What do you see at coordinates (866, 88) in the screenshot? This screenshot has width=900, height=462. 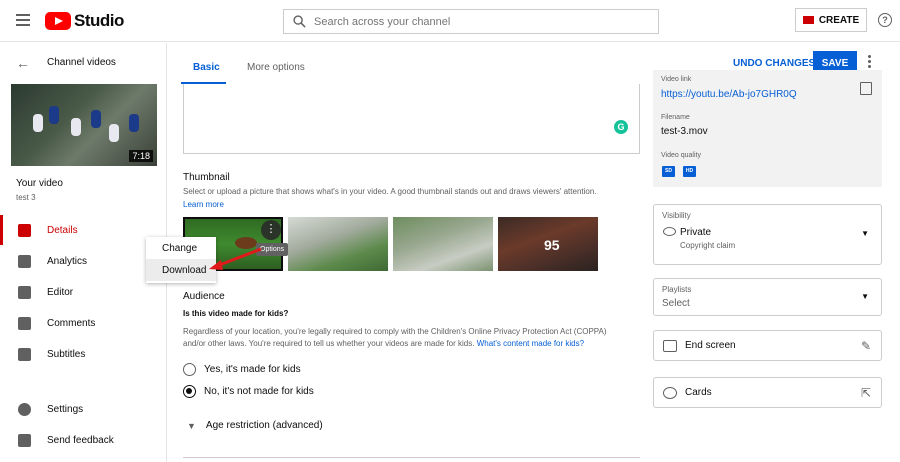 I see `copy-icon` at bounding box center [866, 88].